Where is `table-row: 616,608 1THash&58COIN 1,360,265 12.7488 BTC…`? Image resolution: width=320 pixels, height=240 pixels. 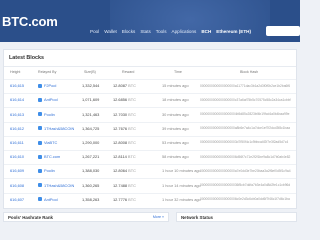 table-row: 616,608 1THash&58COIN 1,360,265 12.7488 BTC… is located at coordinates (150, 184).